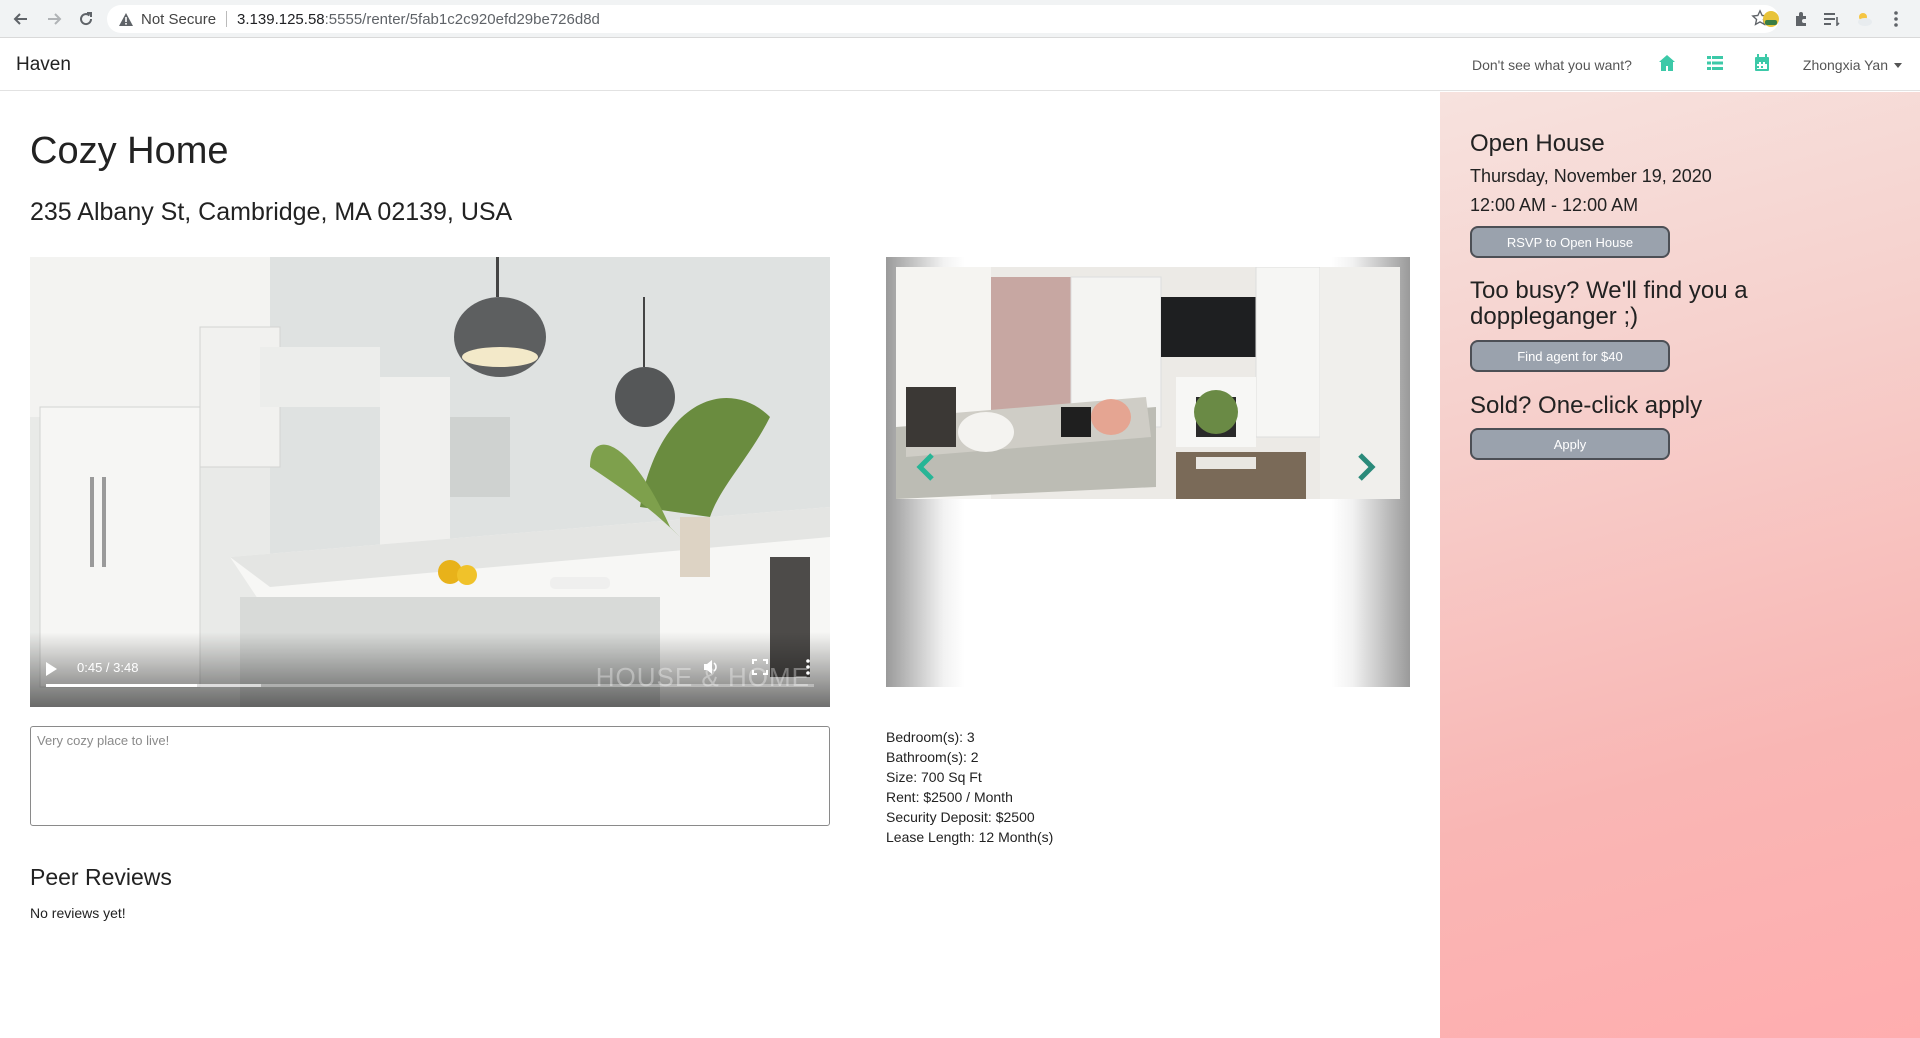 The width and height of the screenshot is (1920, 1038). Describe the element at coordinates (430, 776) in the screenshot. I see `description-textarea` at that location.